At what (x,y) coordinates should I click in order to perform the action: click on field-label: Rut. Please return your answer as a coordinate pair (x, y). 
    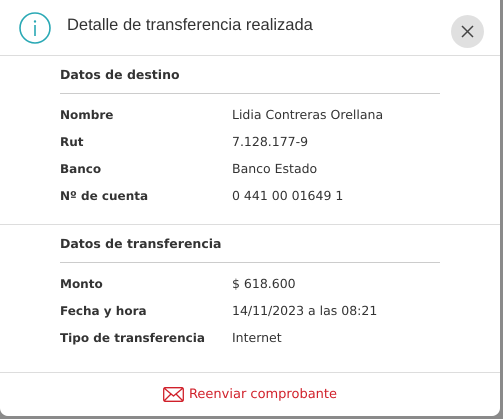
    Looking at the image, I should click on (72, 143).